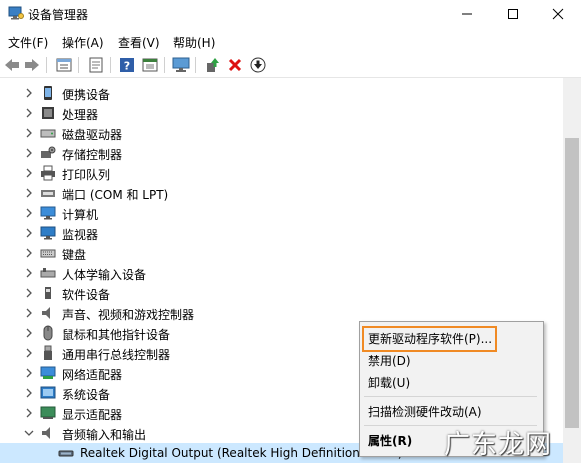  Describe the element at coordinates (390, 440) in the screenshot. I see `menu-properties: 属性(R)` at that location.